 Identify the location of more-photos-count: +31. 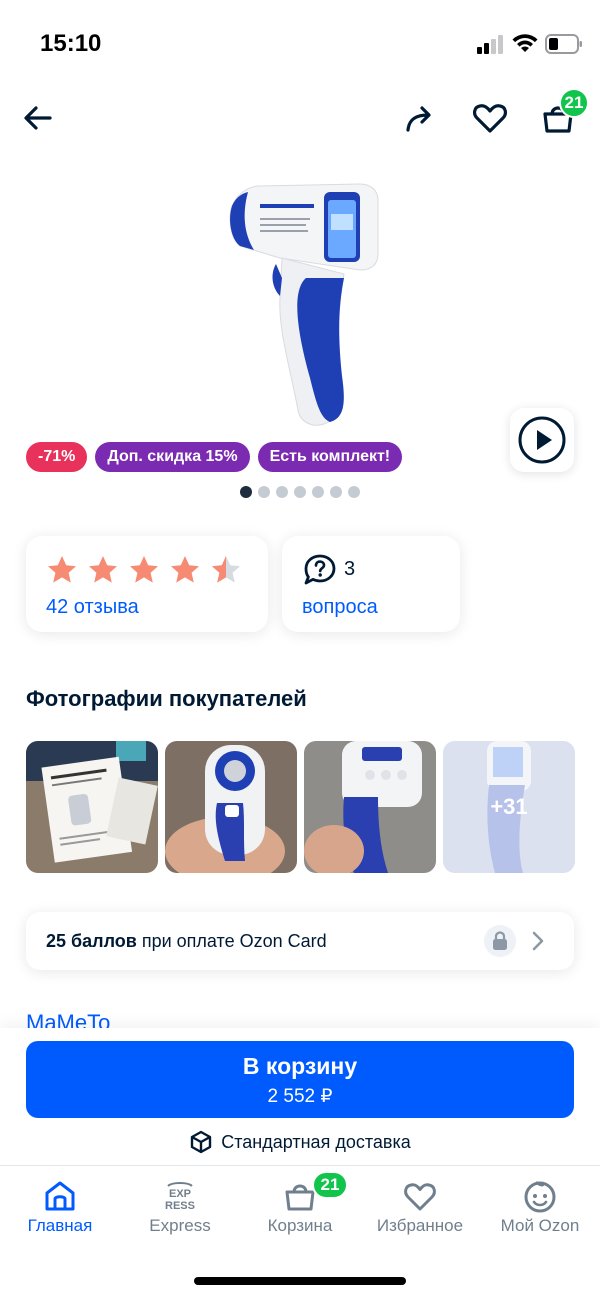
(509, 806).